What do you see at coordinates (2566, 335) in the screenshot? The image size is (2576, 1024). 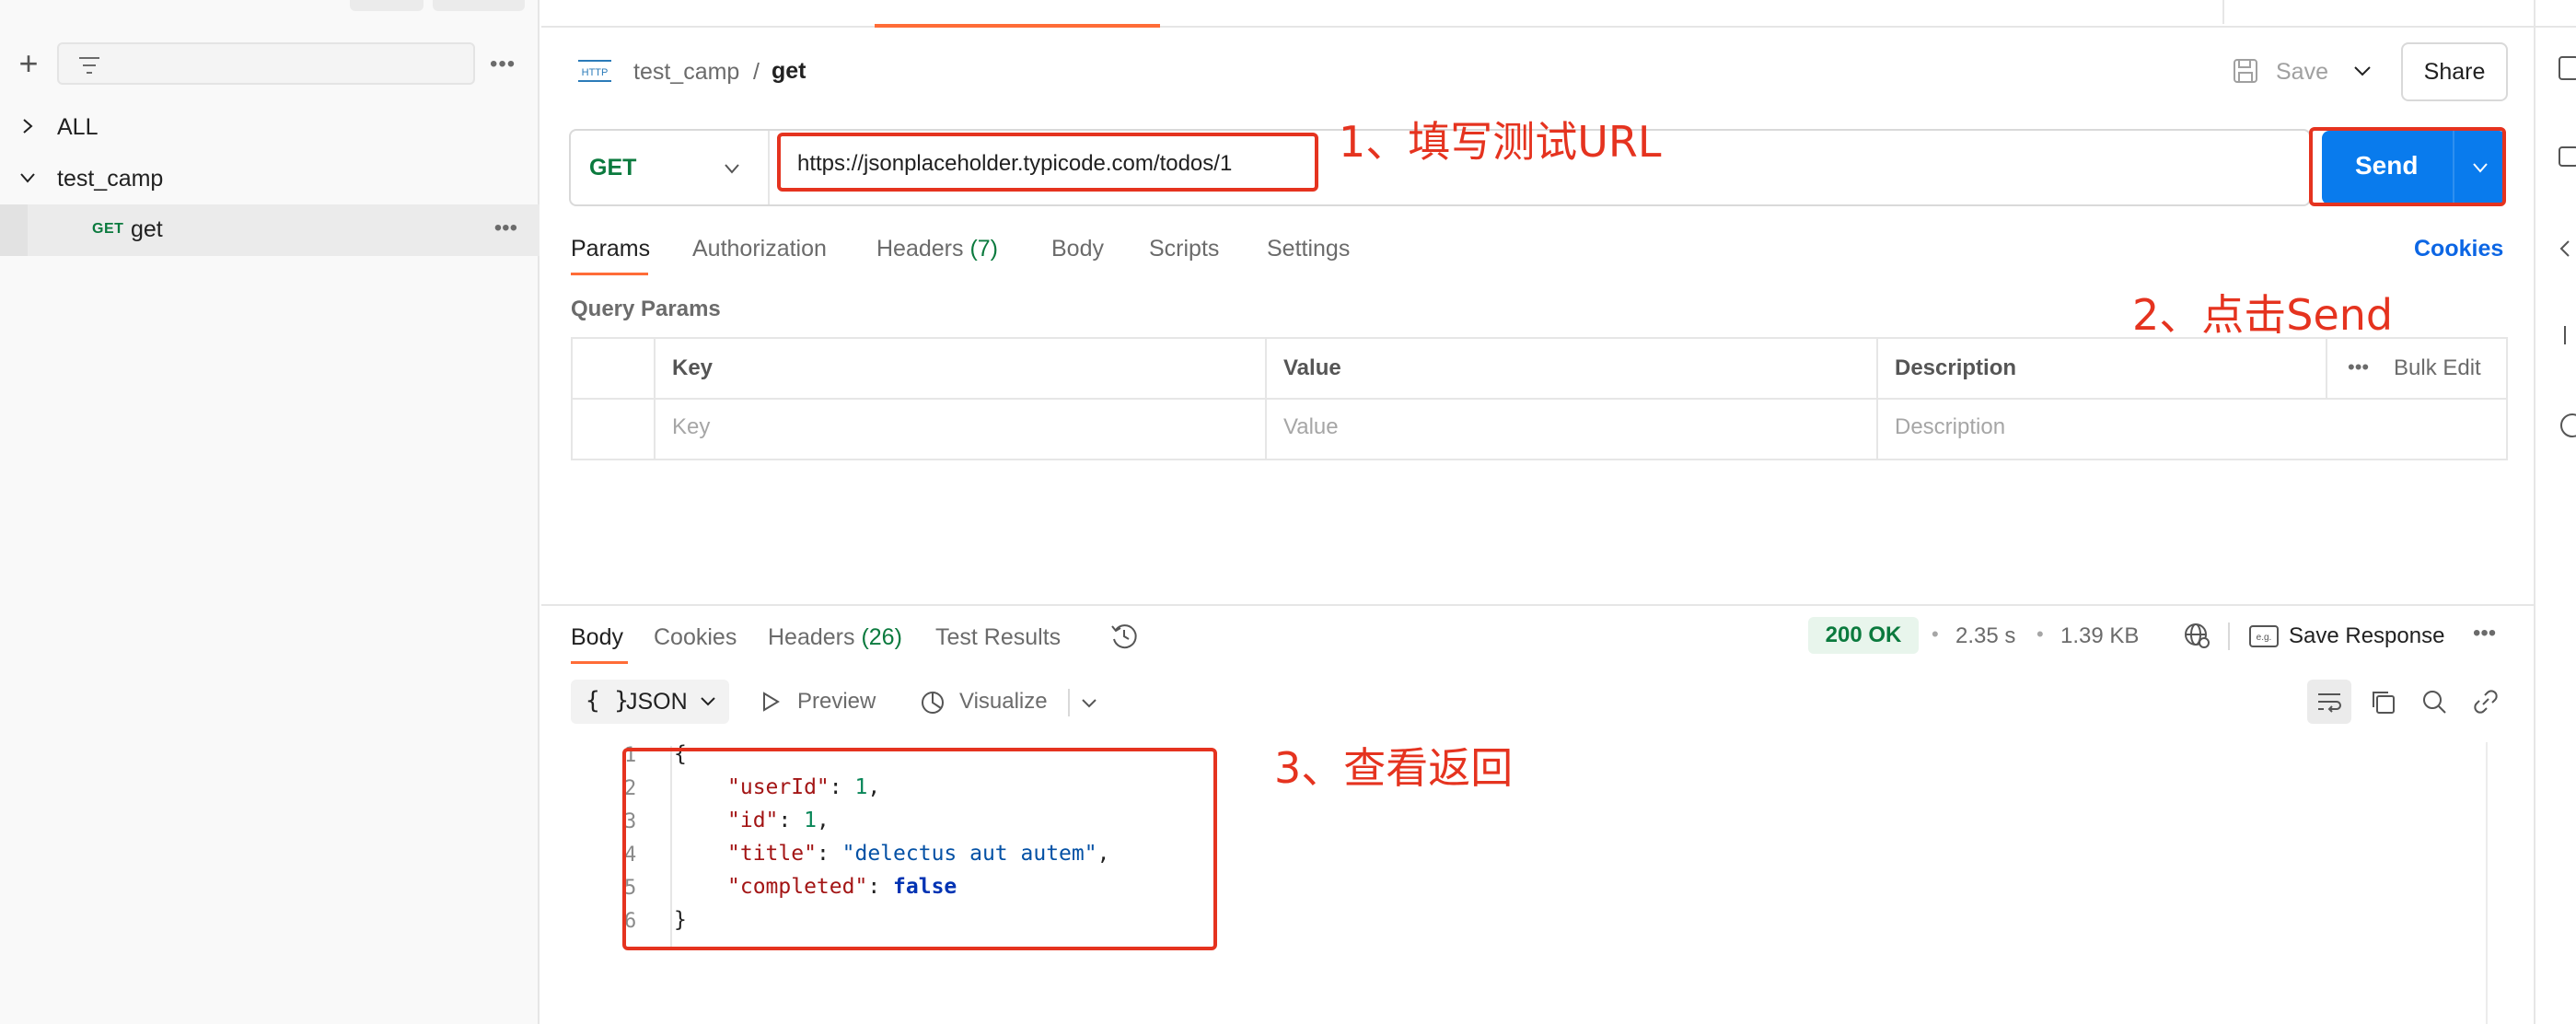 I see `related-icon` at bounding box center [2566, 335].